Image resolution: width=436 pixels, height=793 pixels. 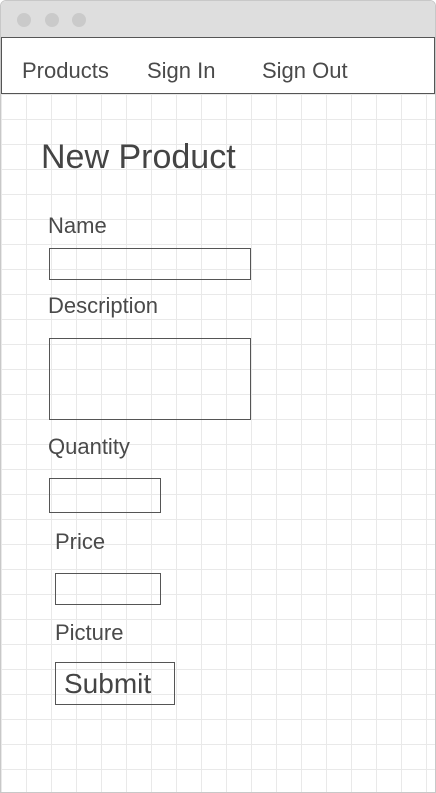 What do you see at coordinates (89, 446) in the screenshot?
I see `quantity-label: Quantity` at bounding box center [89, 446].